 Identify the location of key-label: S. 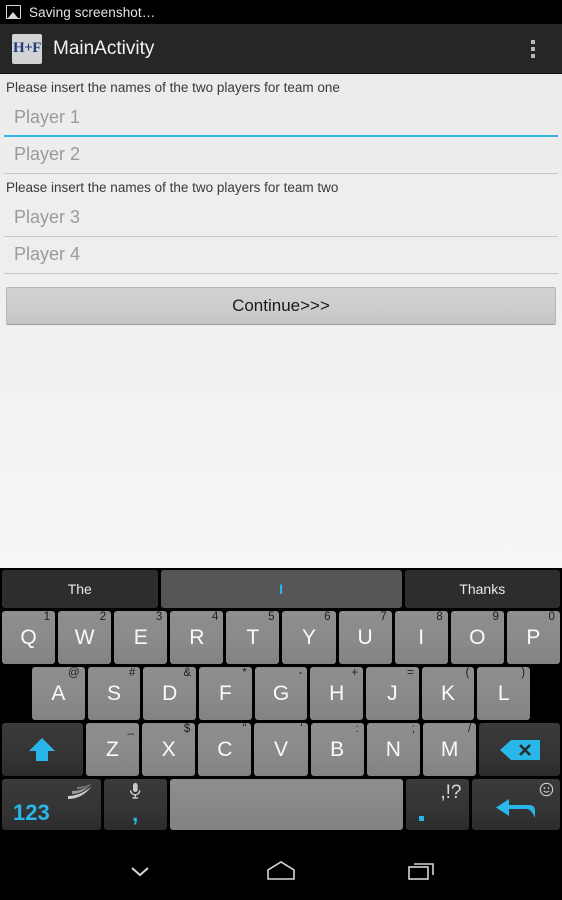
(114, 693).